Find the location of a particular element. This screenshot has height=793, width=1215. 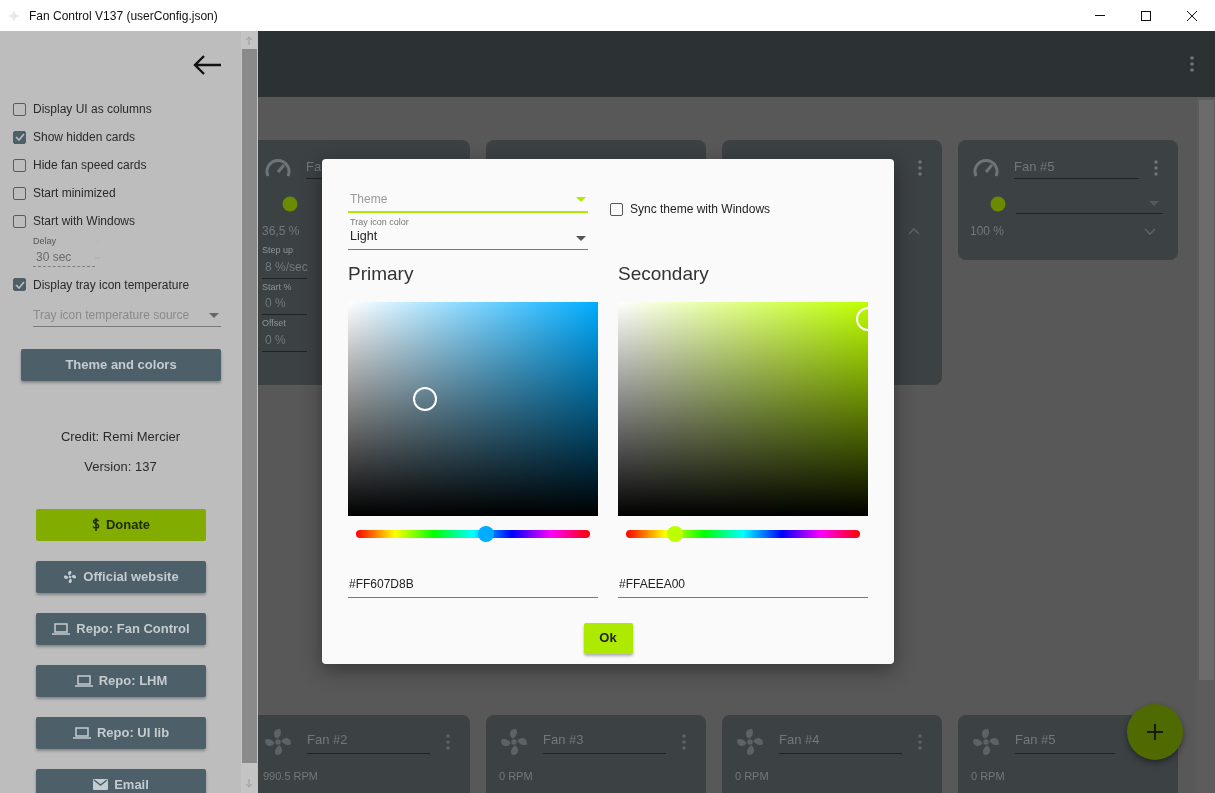

link-button: Repo: LHM is located at coordinates (121, 680).